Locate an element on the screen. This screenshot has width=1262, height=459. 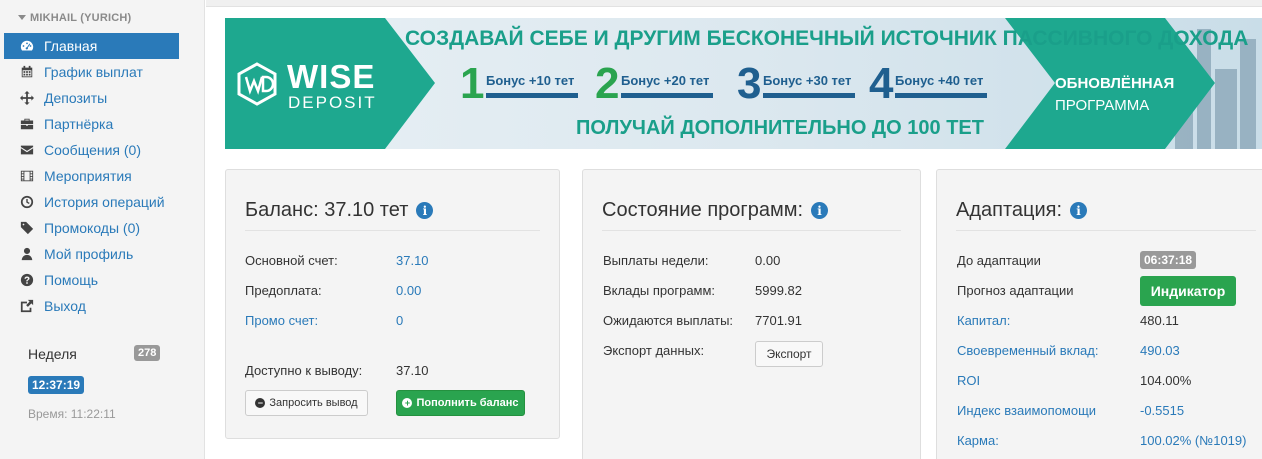
adaptation-timer-badge: 06:37:18 is located at coordinates (1168, 260).